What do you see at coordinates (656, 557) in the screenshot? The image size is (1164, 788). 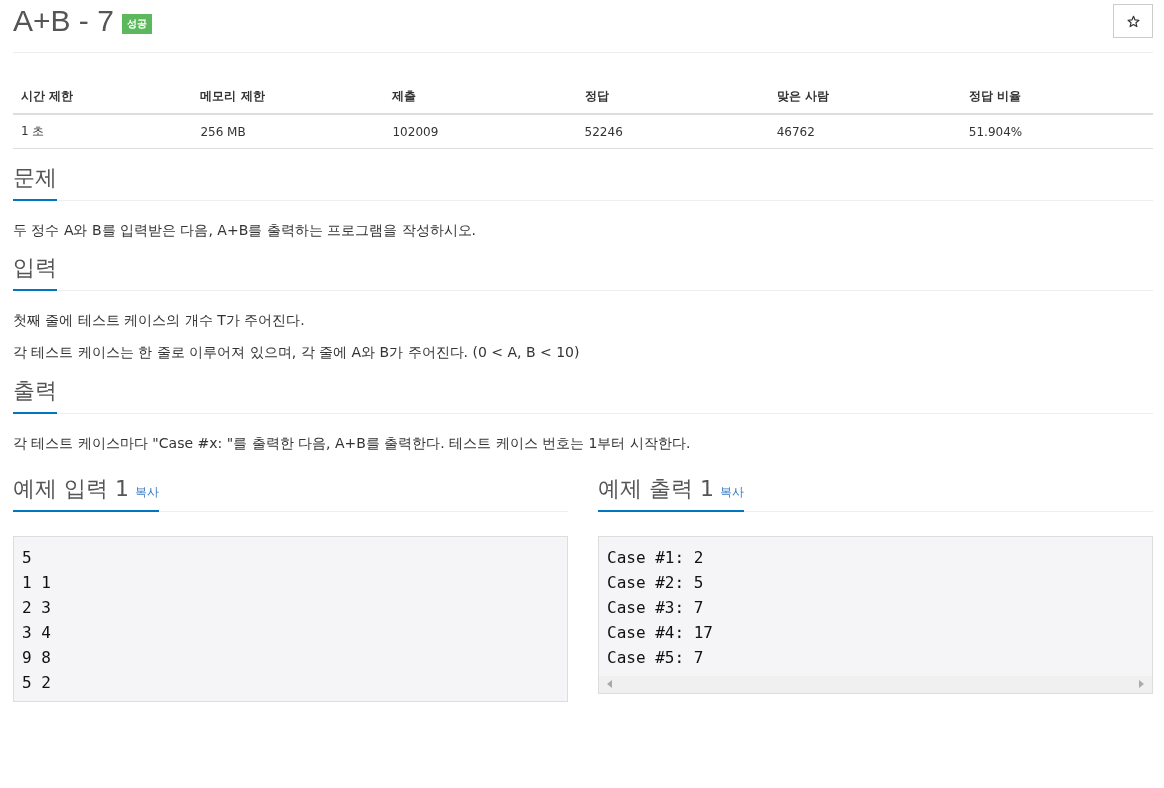 I see `code-line: Case #1: 2` at bounding box center [656, 557].